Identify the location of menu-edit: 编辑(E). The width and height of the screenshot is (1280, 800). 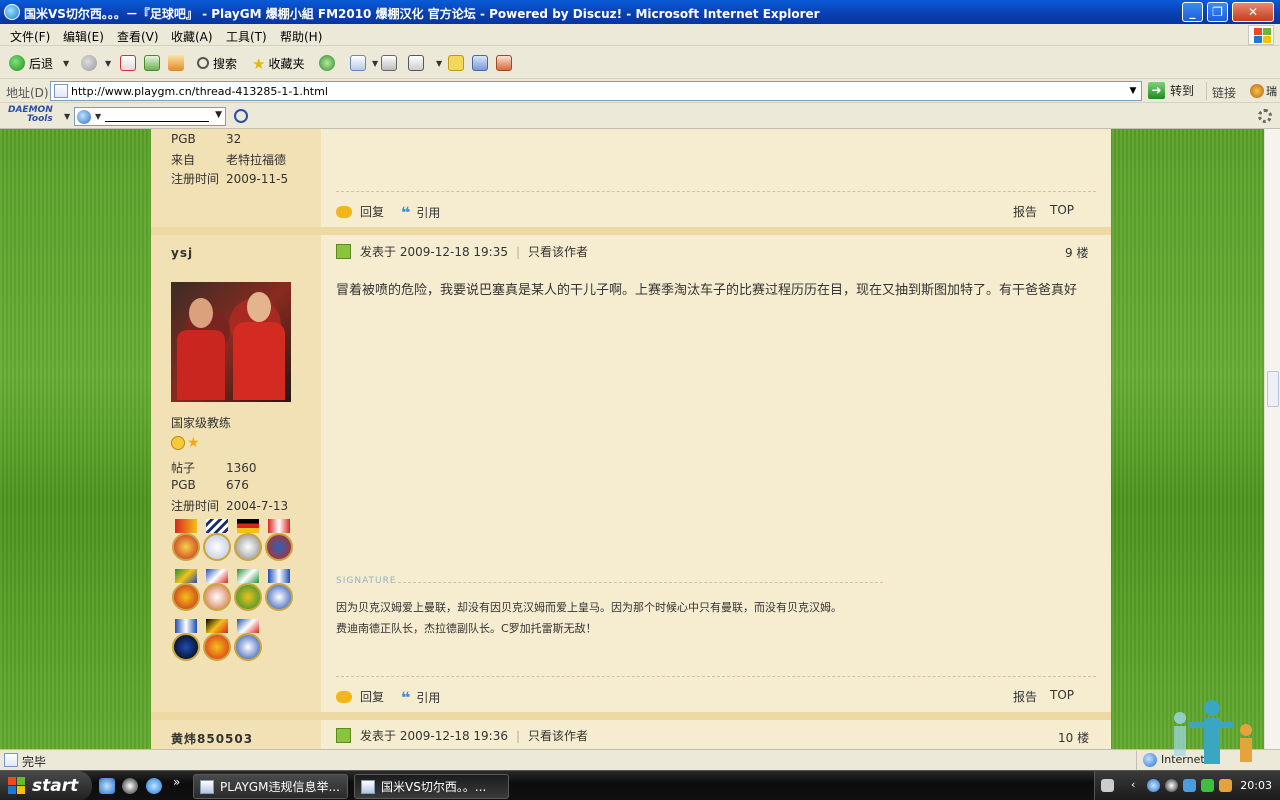
(83, 36).